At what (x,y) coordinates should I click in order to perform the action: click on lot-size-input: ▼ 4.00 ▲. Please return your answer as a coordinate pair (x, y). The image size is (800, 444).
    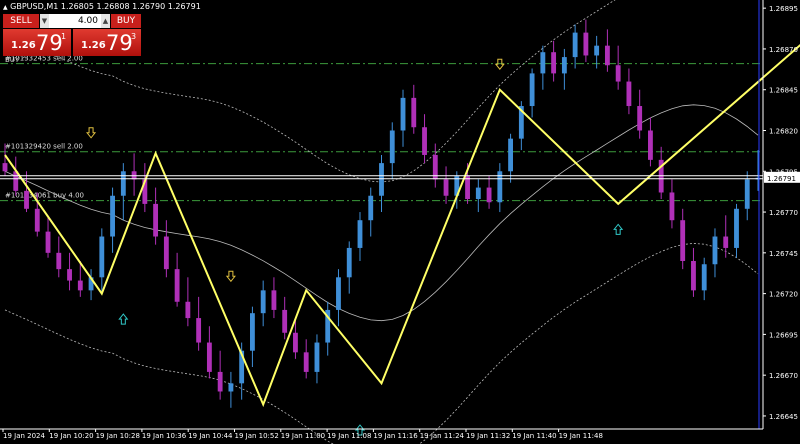
    Looking at the image, I should click on (75, 21).